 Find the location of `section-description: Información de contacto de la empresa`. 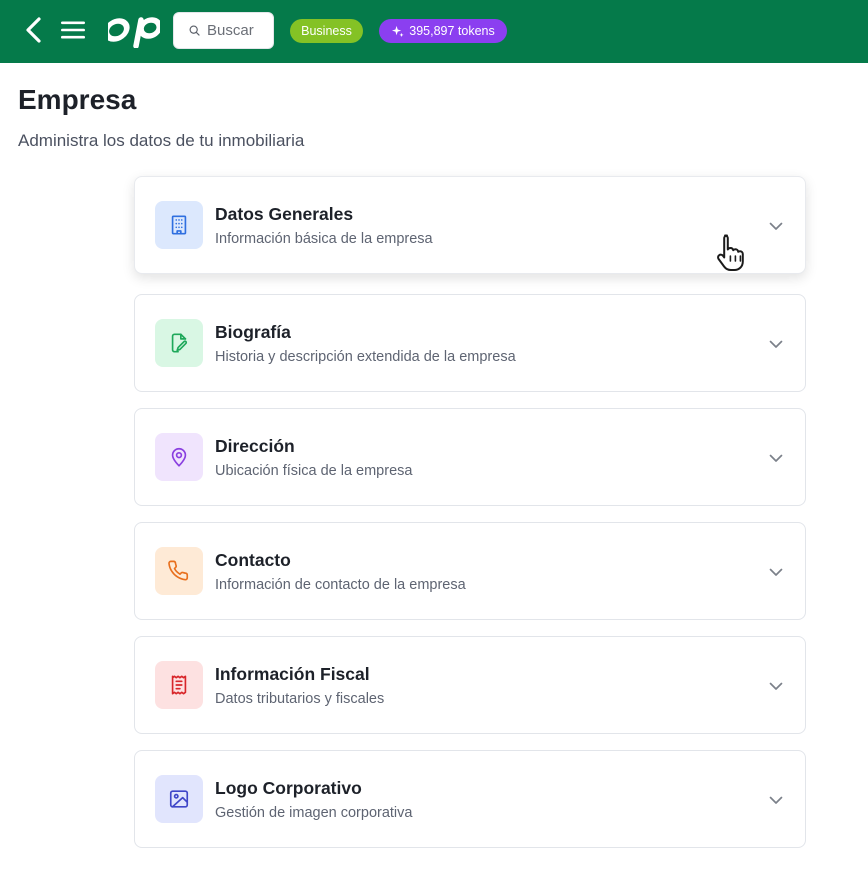

section-description: Información de contacto de la empresa is located at coordinates (340, 585).